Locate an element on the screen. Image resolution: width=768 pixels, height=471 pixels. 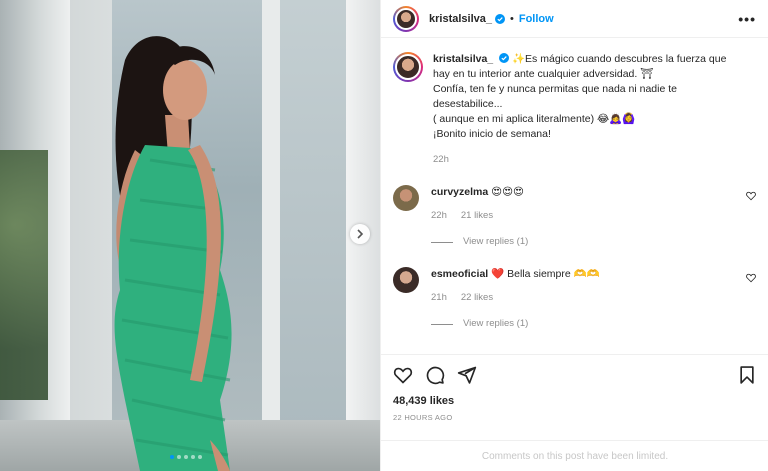
comment-username: esmeoficial is located at coordinates (459, 274).